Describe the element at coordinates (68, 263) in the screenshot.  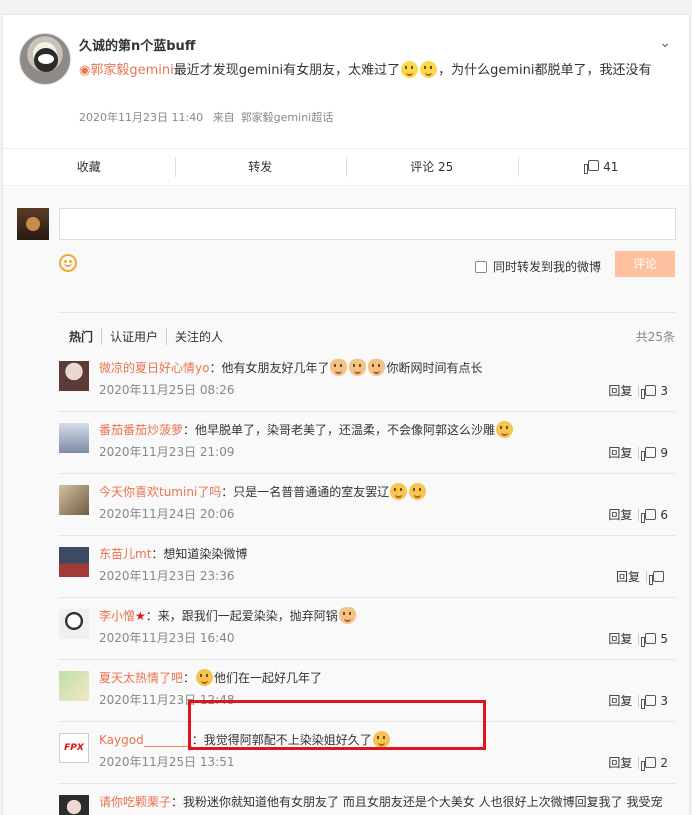
I see `emoji-icon` at that location.